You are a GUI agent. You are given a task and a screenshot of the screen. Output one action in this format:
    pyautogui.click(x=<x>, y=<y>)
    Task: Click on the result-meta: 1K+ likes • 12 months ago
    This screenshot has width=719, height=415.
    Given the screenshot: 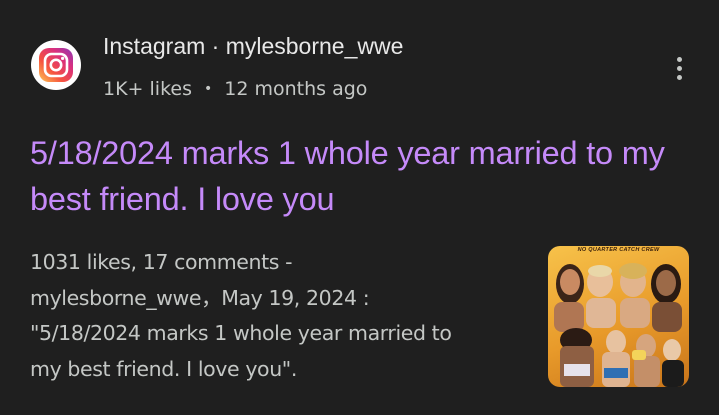 What is the action you would take?
    pyautogui.click(x=235, y=89)
    